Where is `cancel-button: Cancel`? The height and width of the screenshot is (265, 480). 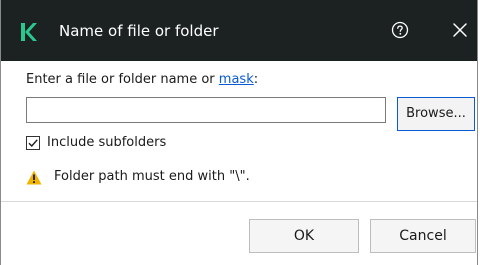
cancel-button: Cancel is located at coordinates (423, 236).